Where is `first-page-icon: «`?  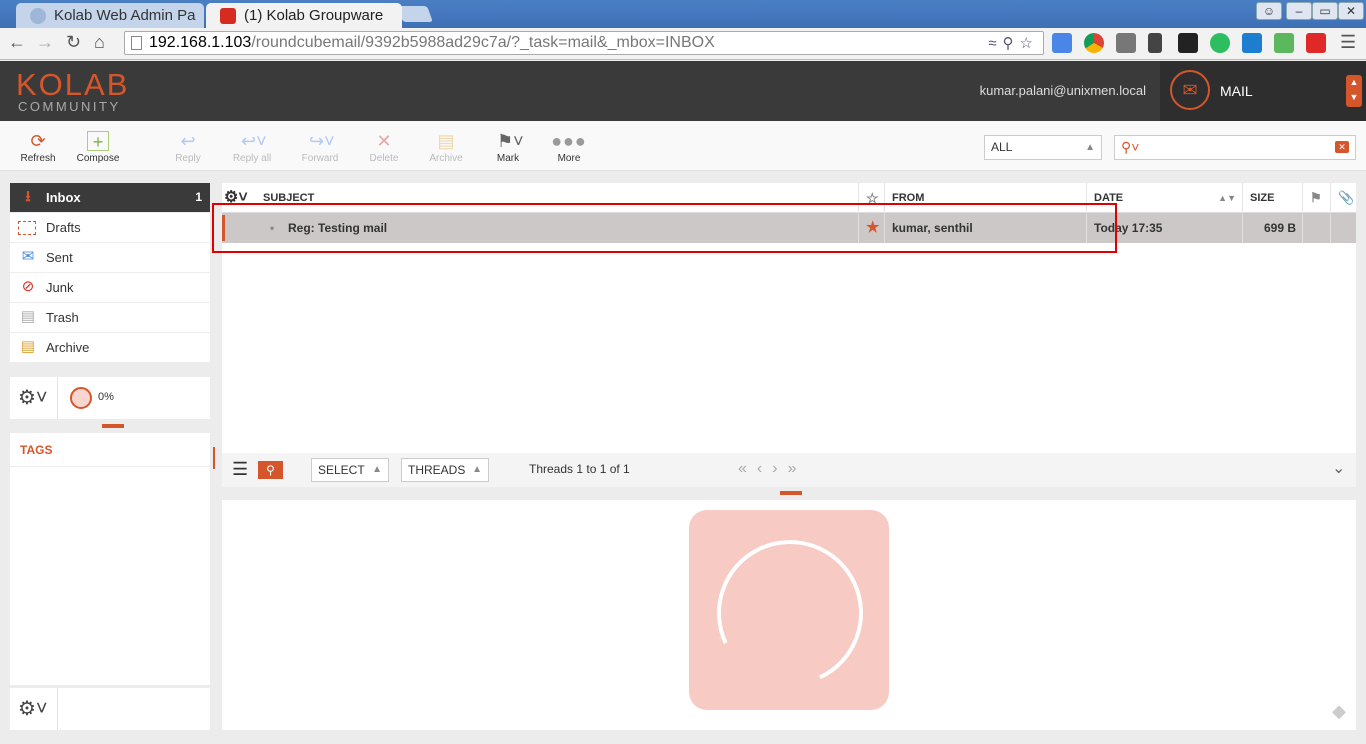 first-page-icon: « is located at coordinates (747, 468).